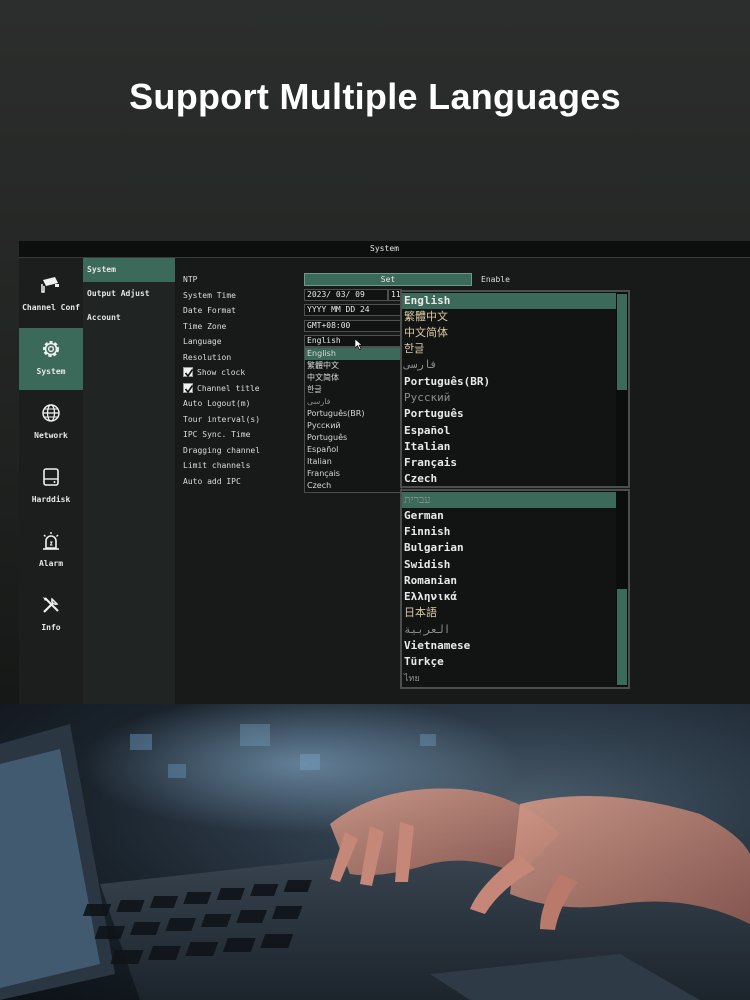  Describe the element at coordinates (353, 326) in the screenshot. I see `time-zone-select: GMT+08:00` at that location.